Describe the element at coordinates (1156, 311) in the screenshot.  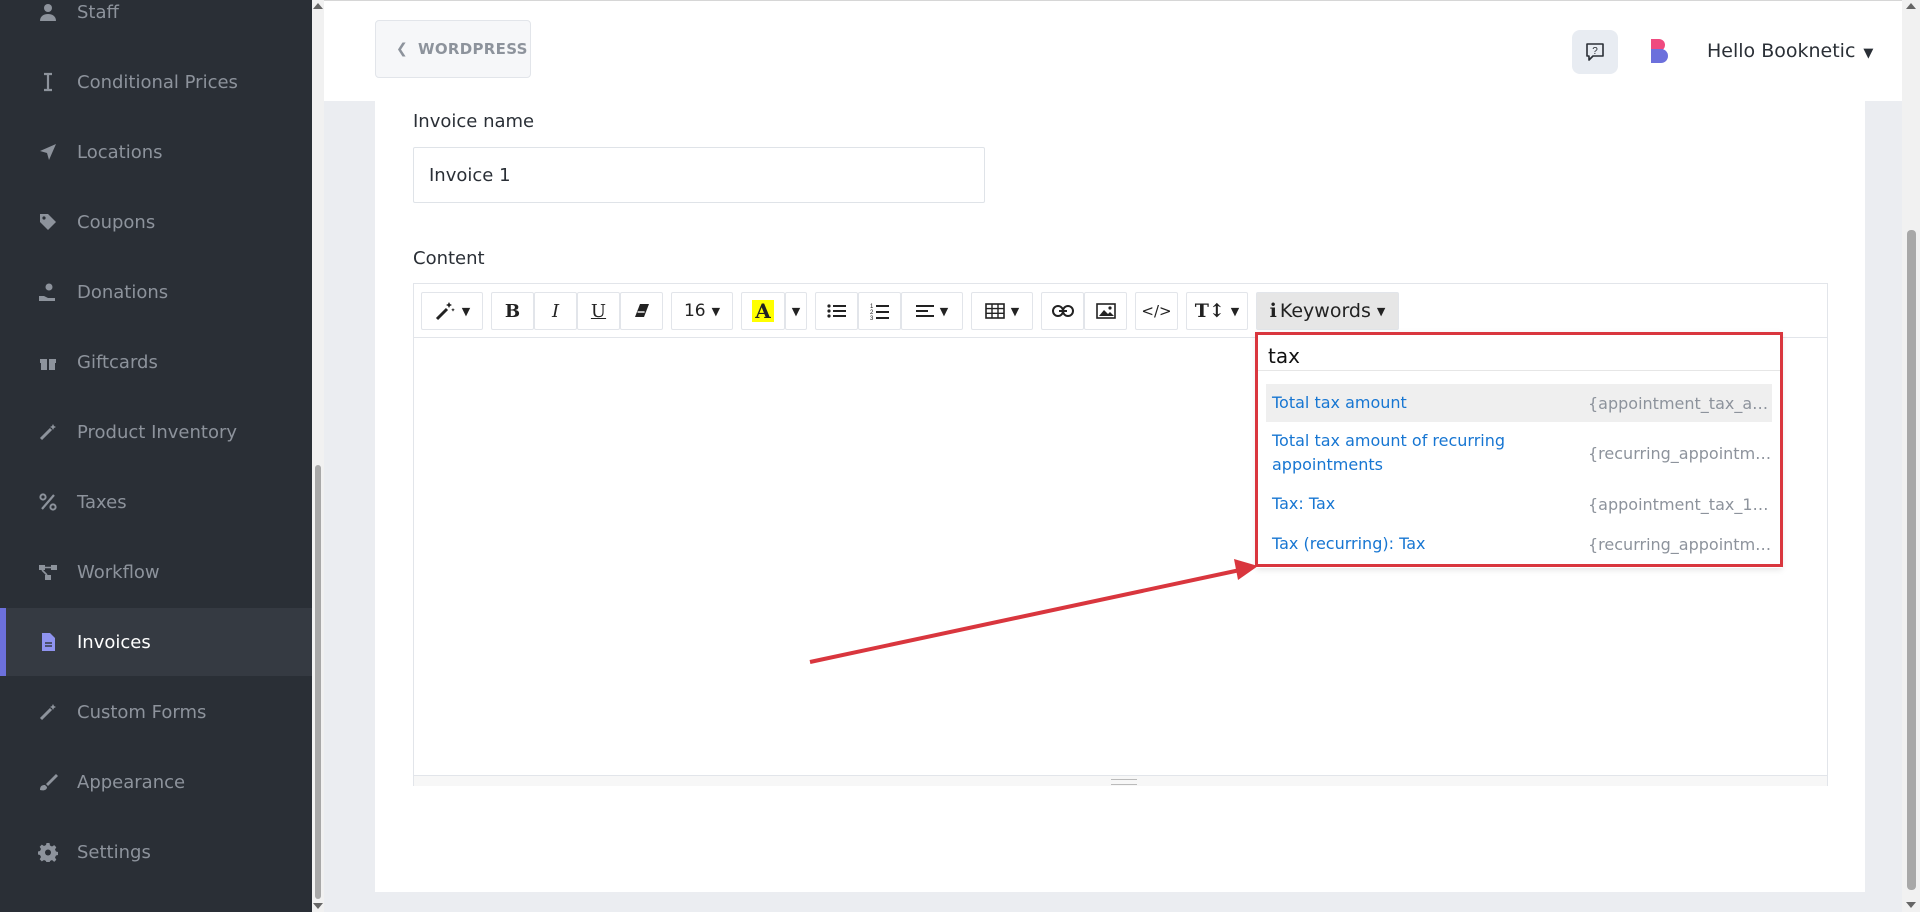
I see `code-view-button: </>` at that location.